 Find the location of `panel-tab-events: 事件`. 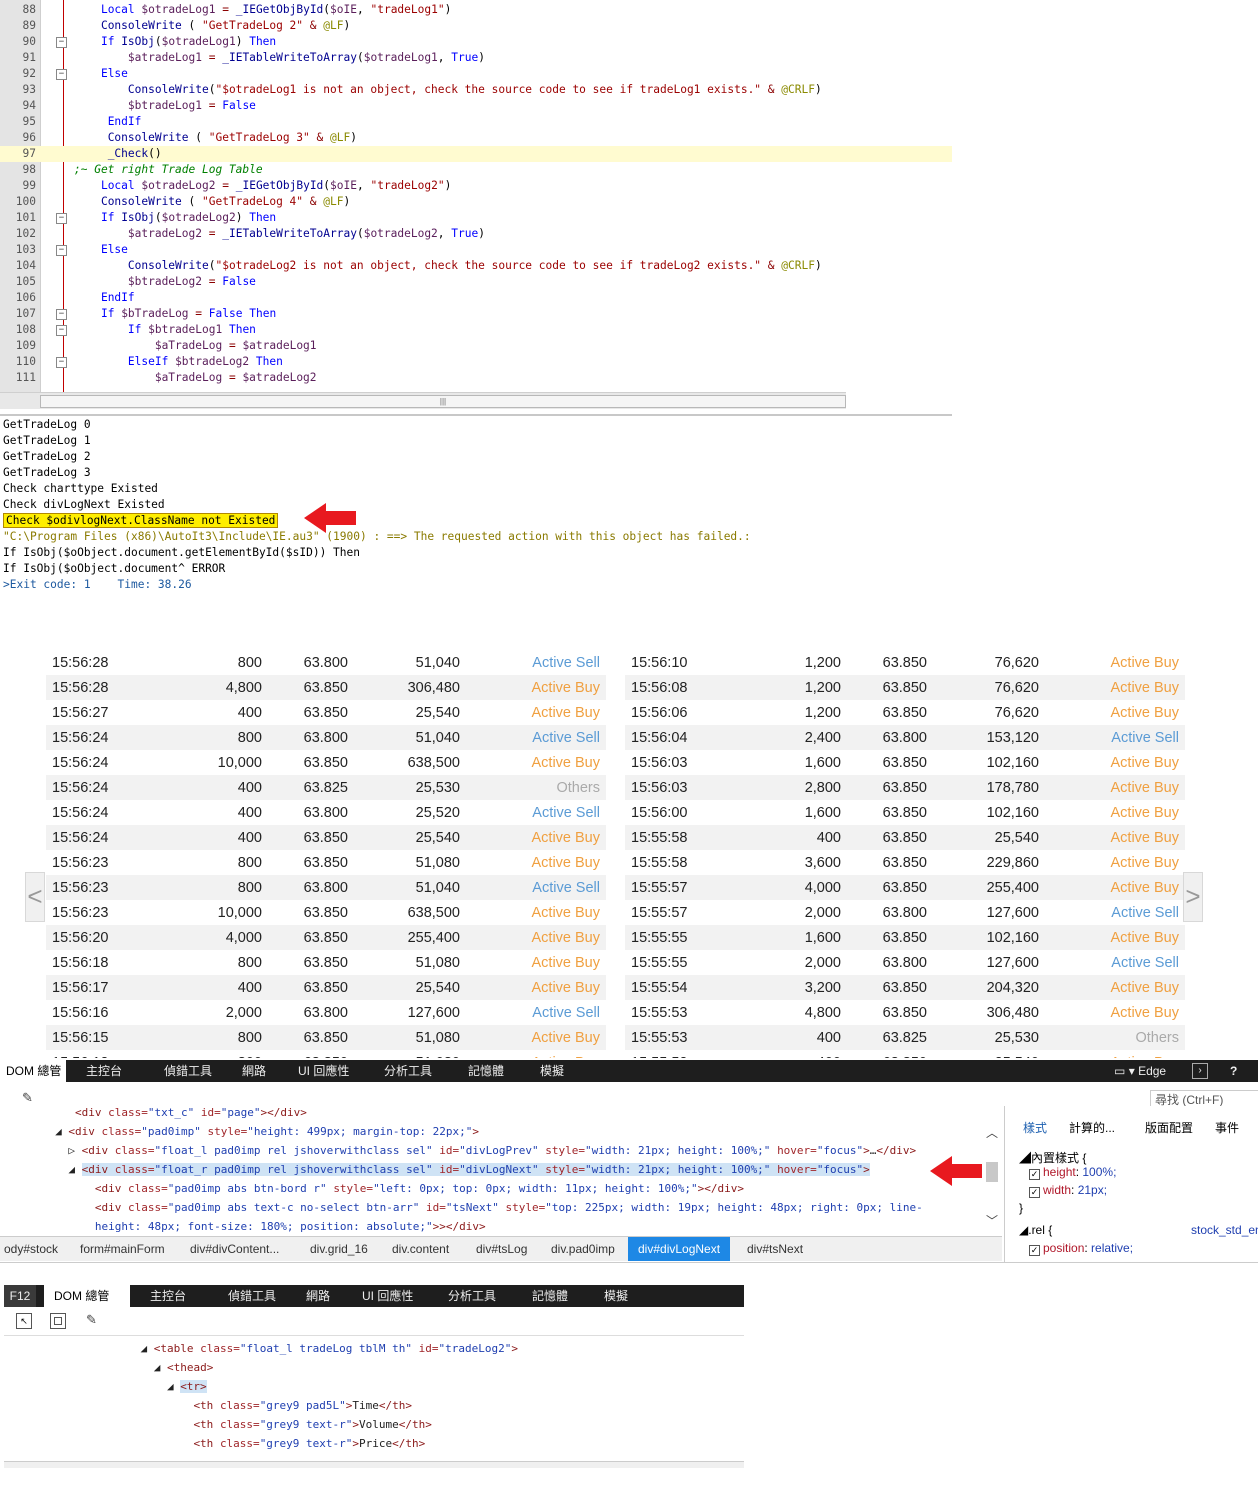

panel-tab-events: 事件 is located at coordinates (1227, 1127).